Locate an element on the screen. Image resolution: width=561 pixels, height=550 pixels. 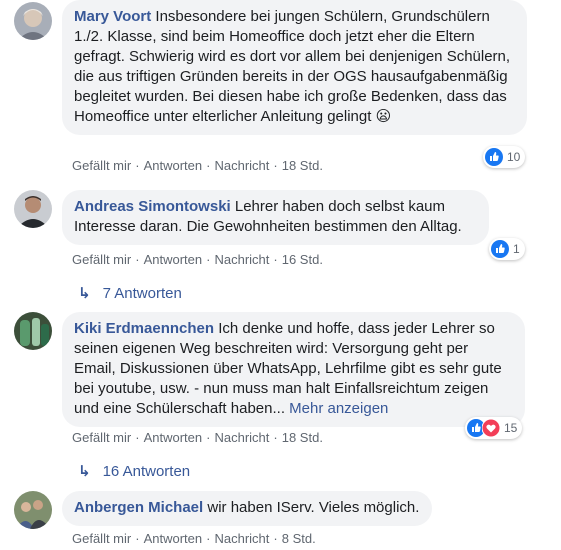
reaction-count: 10 is located at coordinates (514, 157).